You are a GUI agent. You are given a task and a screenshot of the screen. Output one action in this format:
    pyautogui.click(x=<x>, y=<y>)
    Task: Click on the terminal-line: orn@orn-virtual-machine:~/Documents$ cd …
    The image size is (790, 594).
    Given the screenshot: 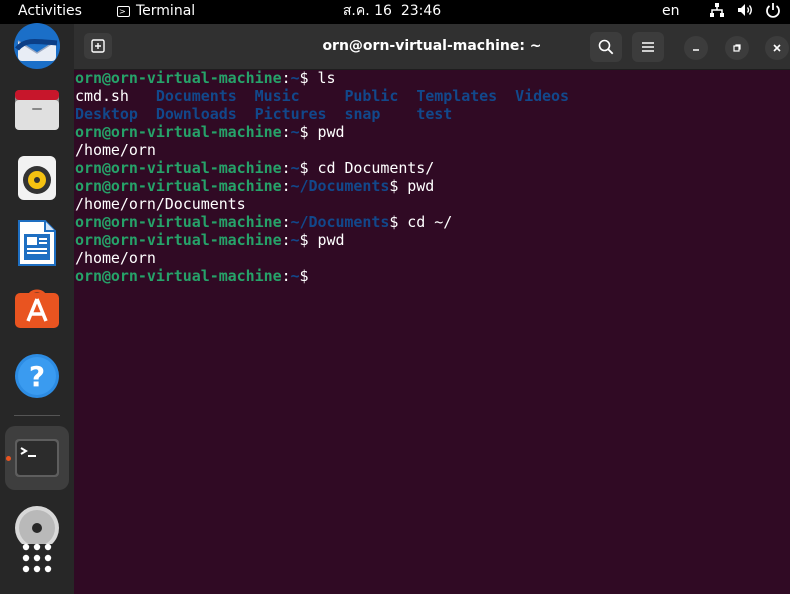 What is the action you would take?
    pyautogui.click(x=431, y=222)
    